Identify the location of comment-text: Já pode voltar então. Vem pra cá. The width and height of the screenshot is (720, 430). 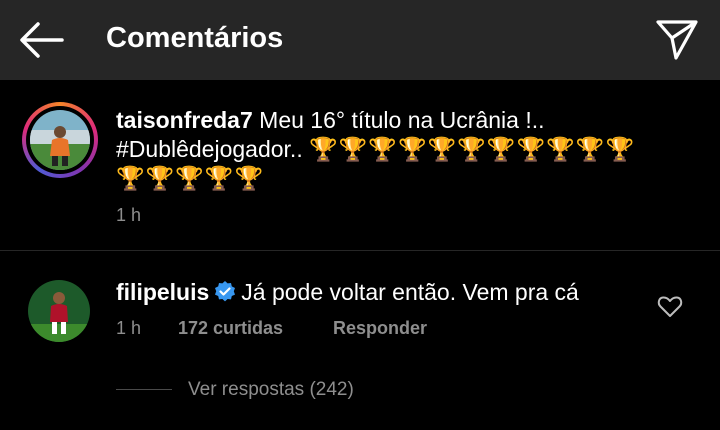
(410, 292).